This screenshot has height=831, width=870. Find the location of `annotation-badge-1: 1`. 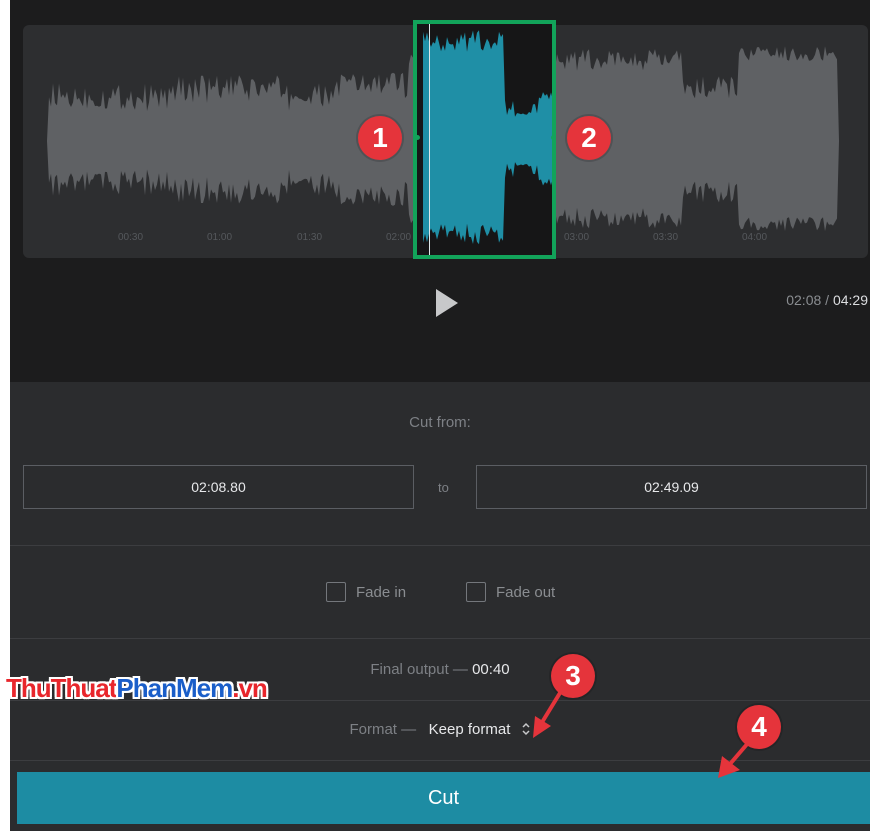

annotation-badge-1: 1 is located at coordinates (380, 138).